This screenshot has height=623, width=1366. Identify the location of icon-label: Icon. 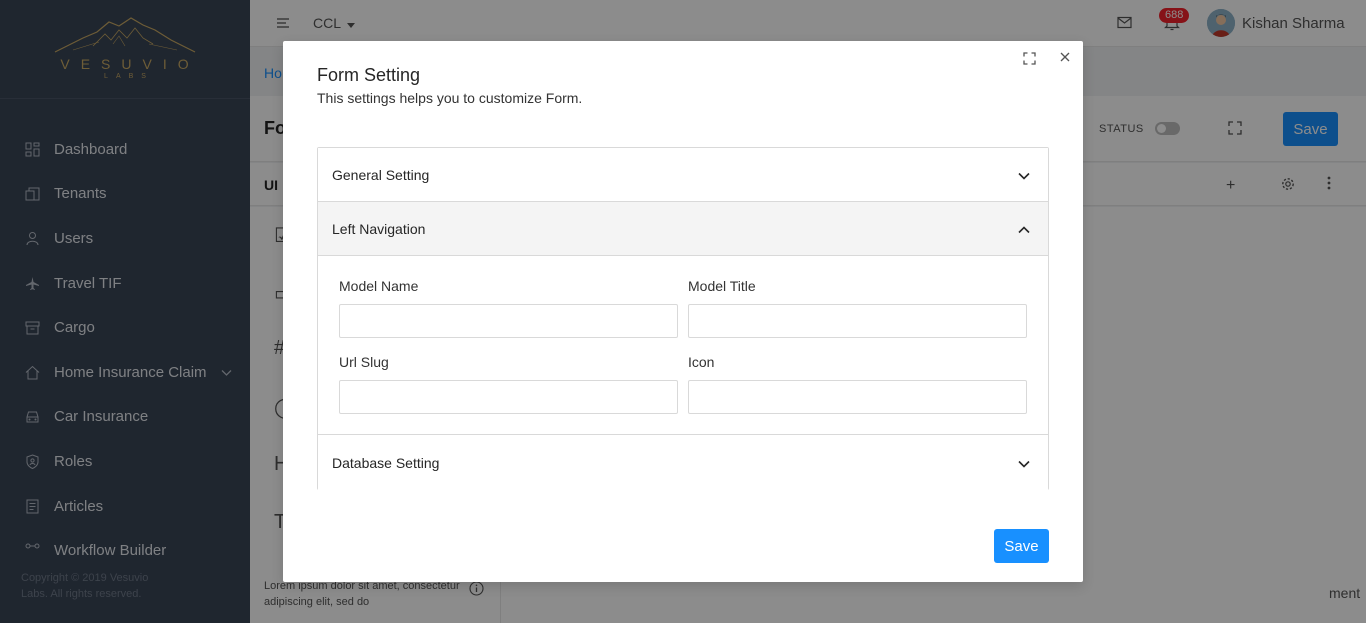
(701, 362).